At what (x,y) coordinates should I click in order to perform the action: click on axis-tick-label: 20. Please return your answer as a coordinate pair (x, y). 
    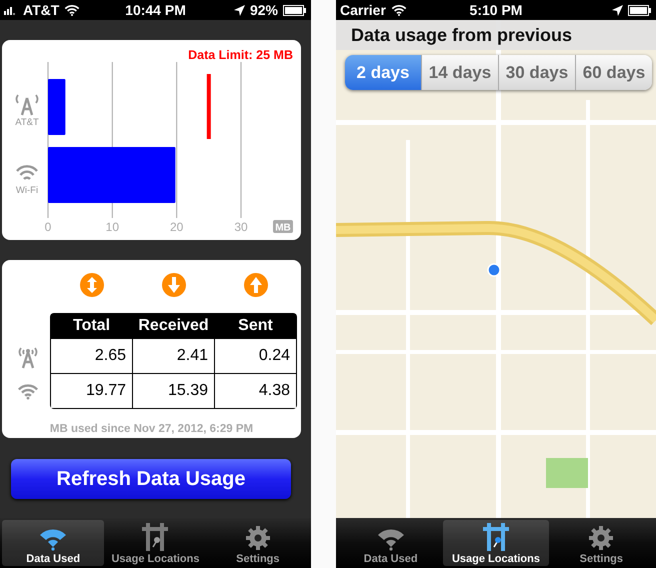
    Looking at the image, I should click on (177, 227).